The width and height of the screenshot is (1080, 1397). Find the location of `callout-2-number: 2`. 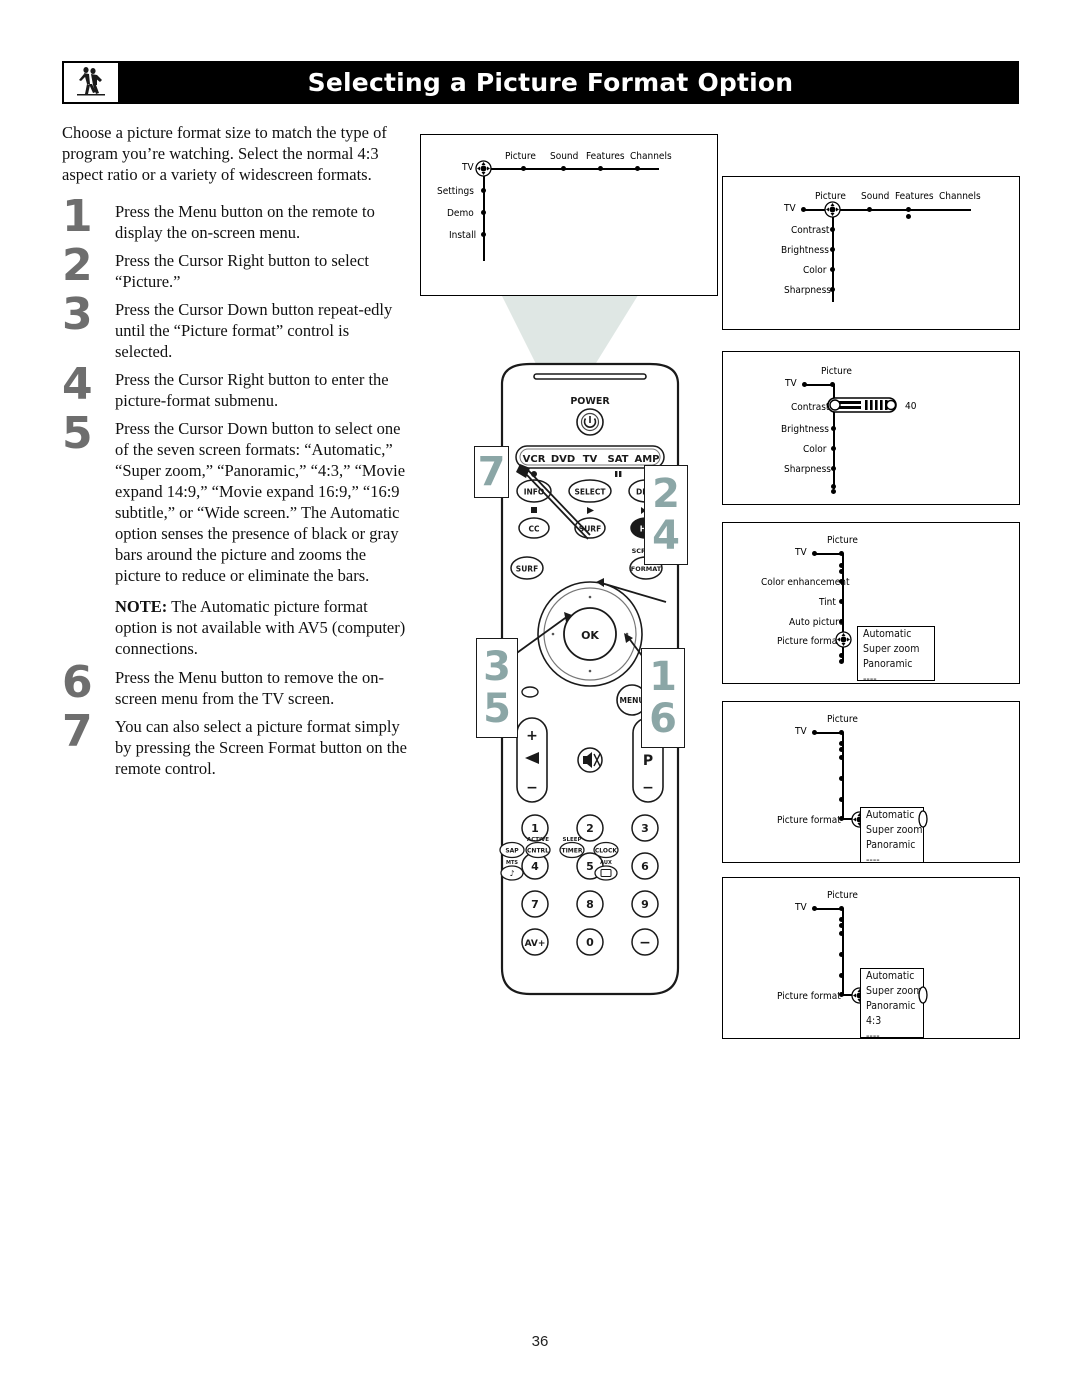

callout-2-number: 2 is located at coordinates (666, 494).